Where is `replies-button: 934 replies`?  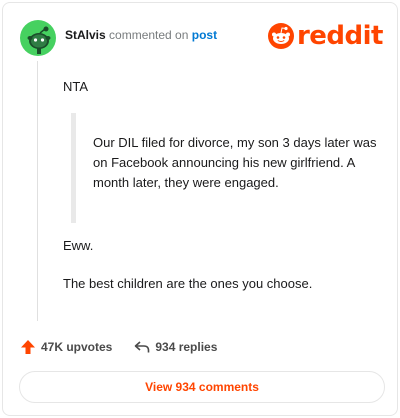 replies-button: 934 replies is located at coordinates (175, 347).